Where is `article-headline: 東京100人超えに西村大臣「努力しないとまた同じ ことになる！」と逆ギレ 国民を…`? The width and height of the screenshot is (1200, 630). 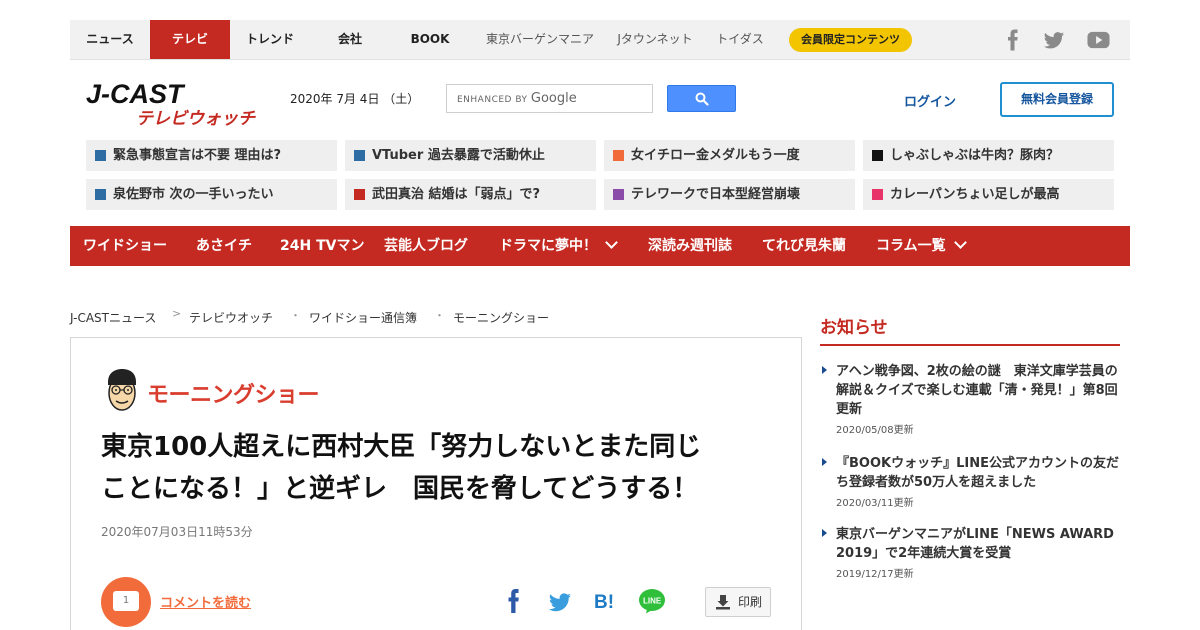
article-headline: 東京100人超えに西村大臣「努力しないとまた同じ ことになる！」と逆ギレ 国民を… is located at coordinates (401, 468).